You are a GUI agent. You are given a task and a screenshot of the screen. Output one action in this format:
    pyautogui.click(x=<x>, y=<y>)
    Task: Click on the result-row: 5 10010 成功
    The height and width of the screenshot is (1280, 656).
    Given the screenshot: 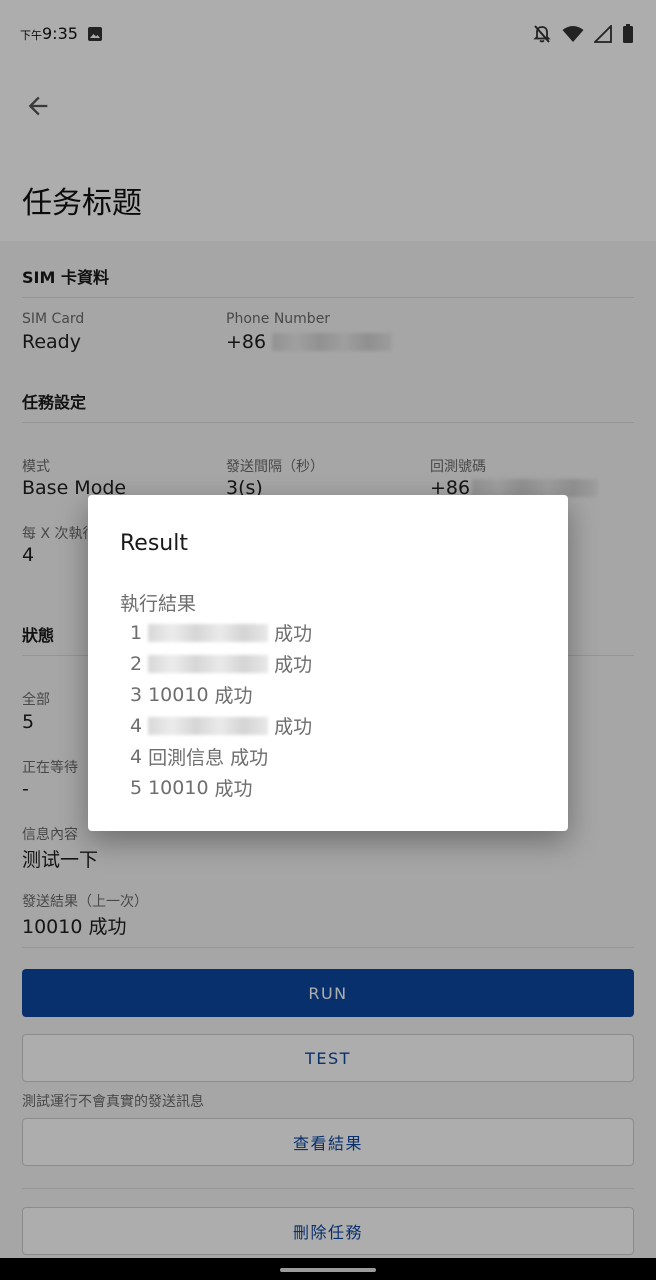 What is the action you would take?
    pyautogui.click(x=191, y=788)
    